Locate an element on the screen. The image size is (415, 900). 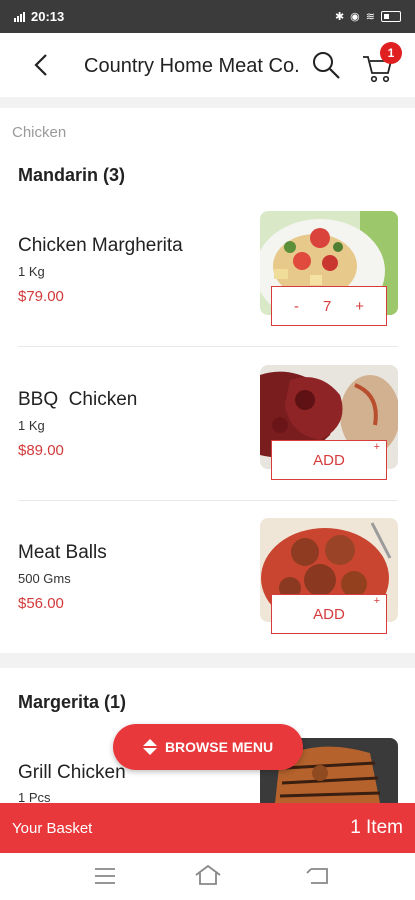
back-arrow-icon is located at coordinates (42, 65).